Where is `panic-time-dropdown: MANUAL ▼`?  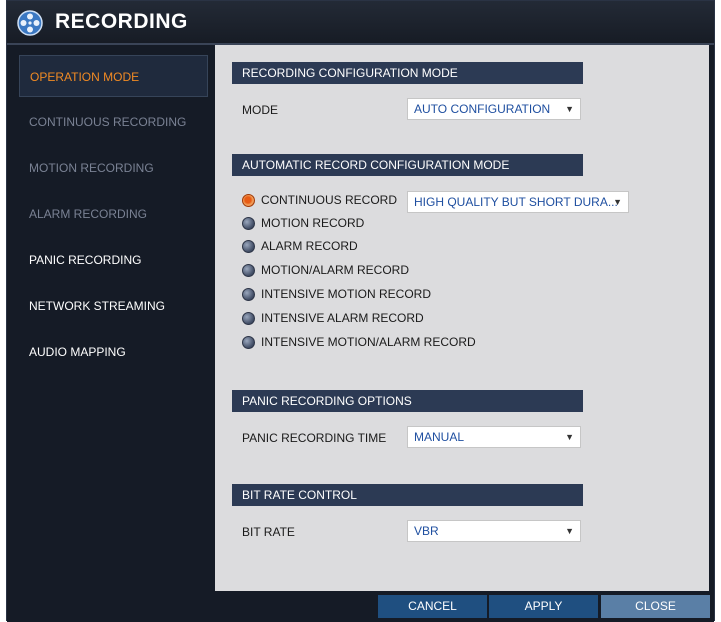
panic-time-dropdown: MANUAL ▼ is located at coordinates (494, 437).